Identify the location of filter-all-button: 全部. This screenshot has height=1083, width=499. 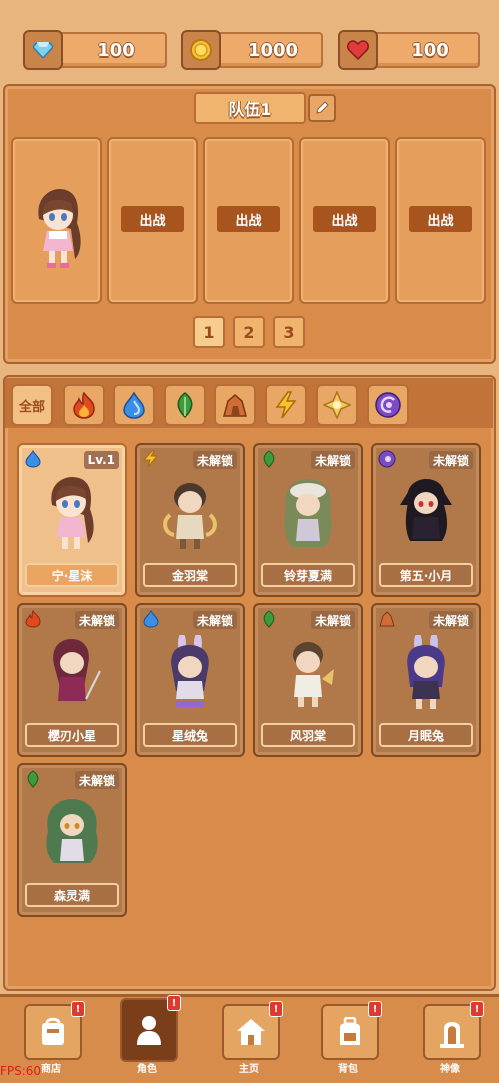
(32, 405).